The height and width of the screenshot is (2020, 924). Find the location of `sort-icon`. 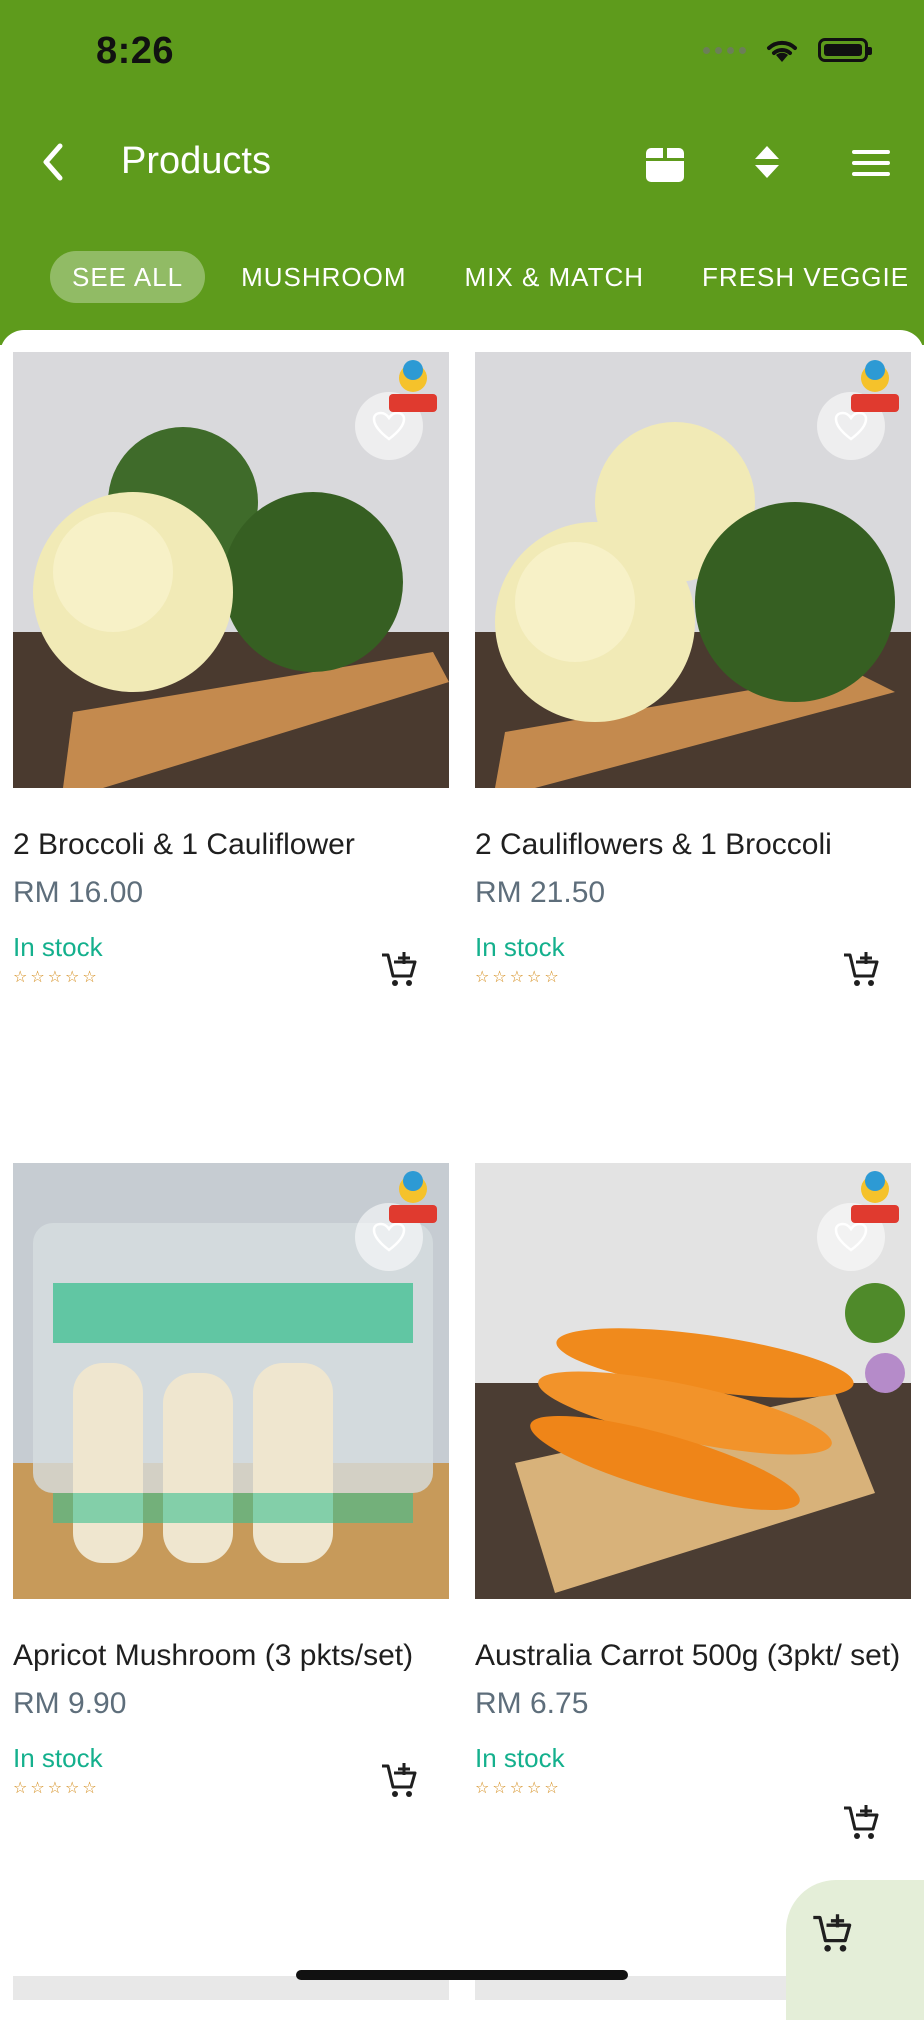

sort-icon is located at coordinates (767, 162).